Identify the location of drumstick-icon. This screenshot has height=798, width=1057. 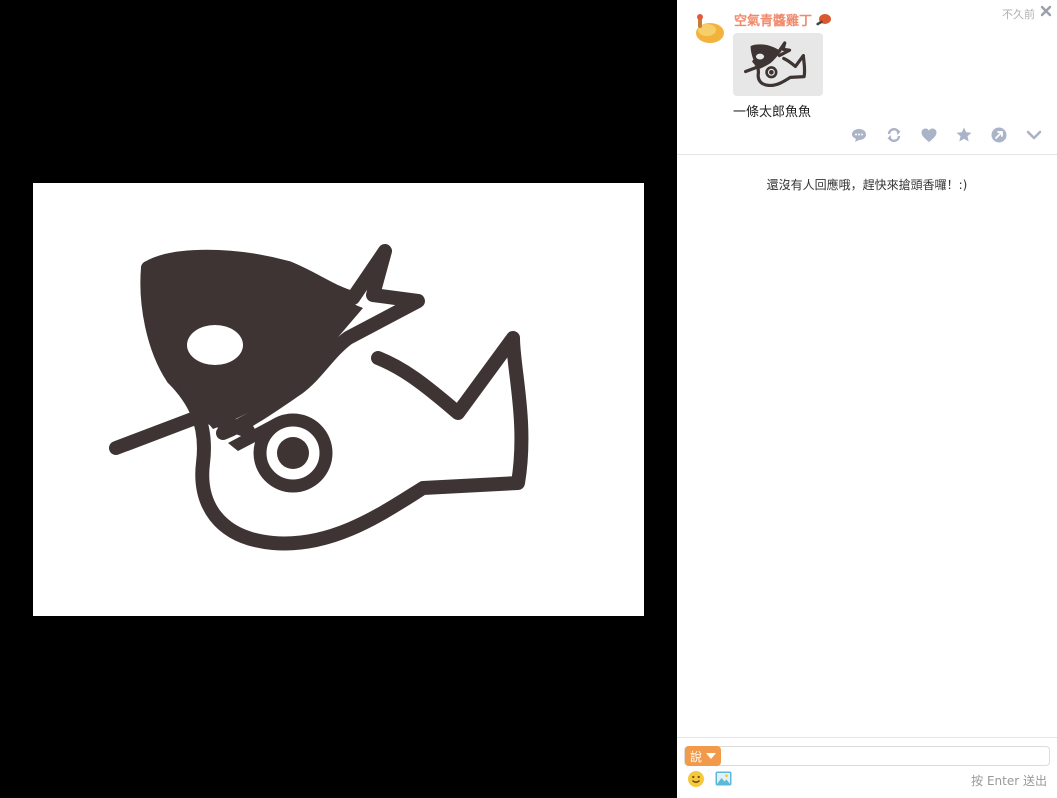
(824, 19).